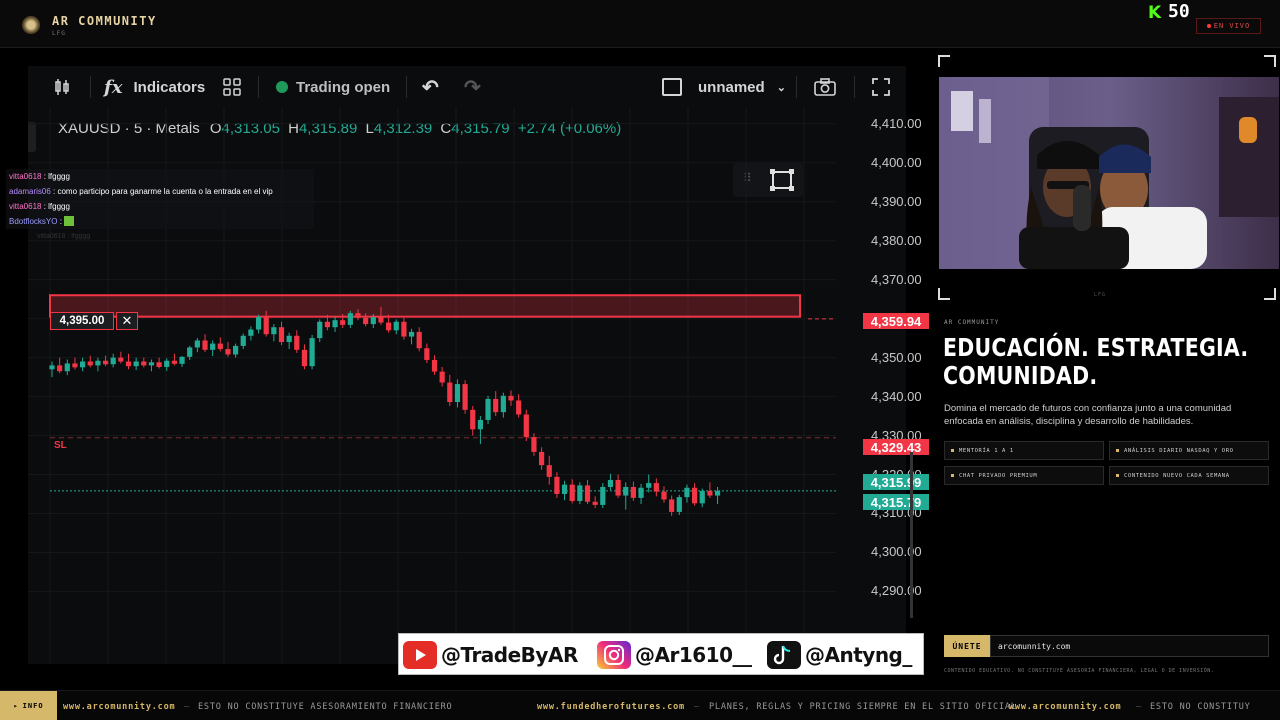  What do you see at coordinates (896, 482) in the screenshot?
I see `ask-price-tag: 4,315.99` at bounding box center [896, 482].